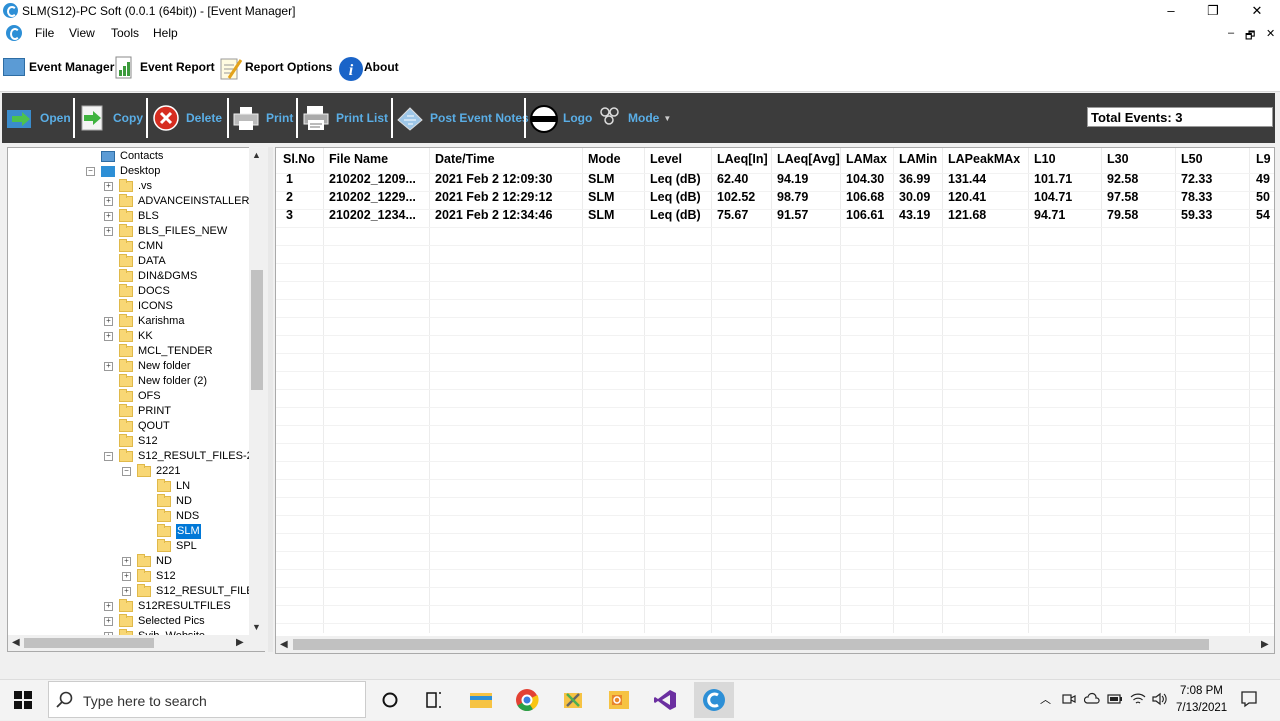 The width and height of the screenshot is (1280, 721). What do you see at coordinates (866, 159) in the screenshot?
I see `column-header: LAMax` at bounding box center [866, 159].